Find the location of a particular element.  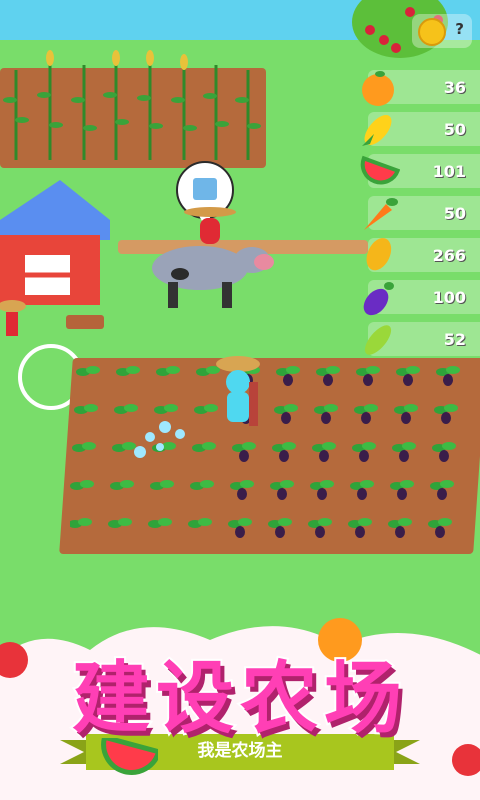

cow-with-farmer is located at coordinates (210, 232).